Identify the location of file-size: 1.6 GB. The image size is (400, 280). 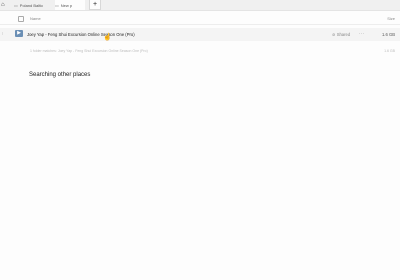
(388, 34).